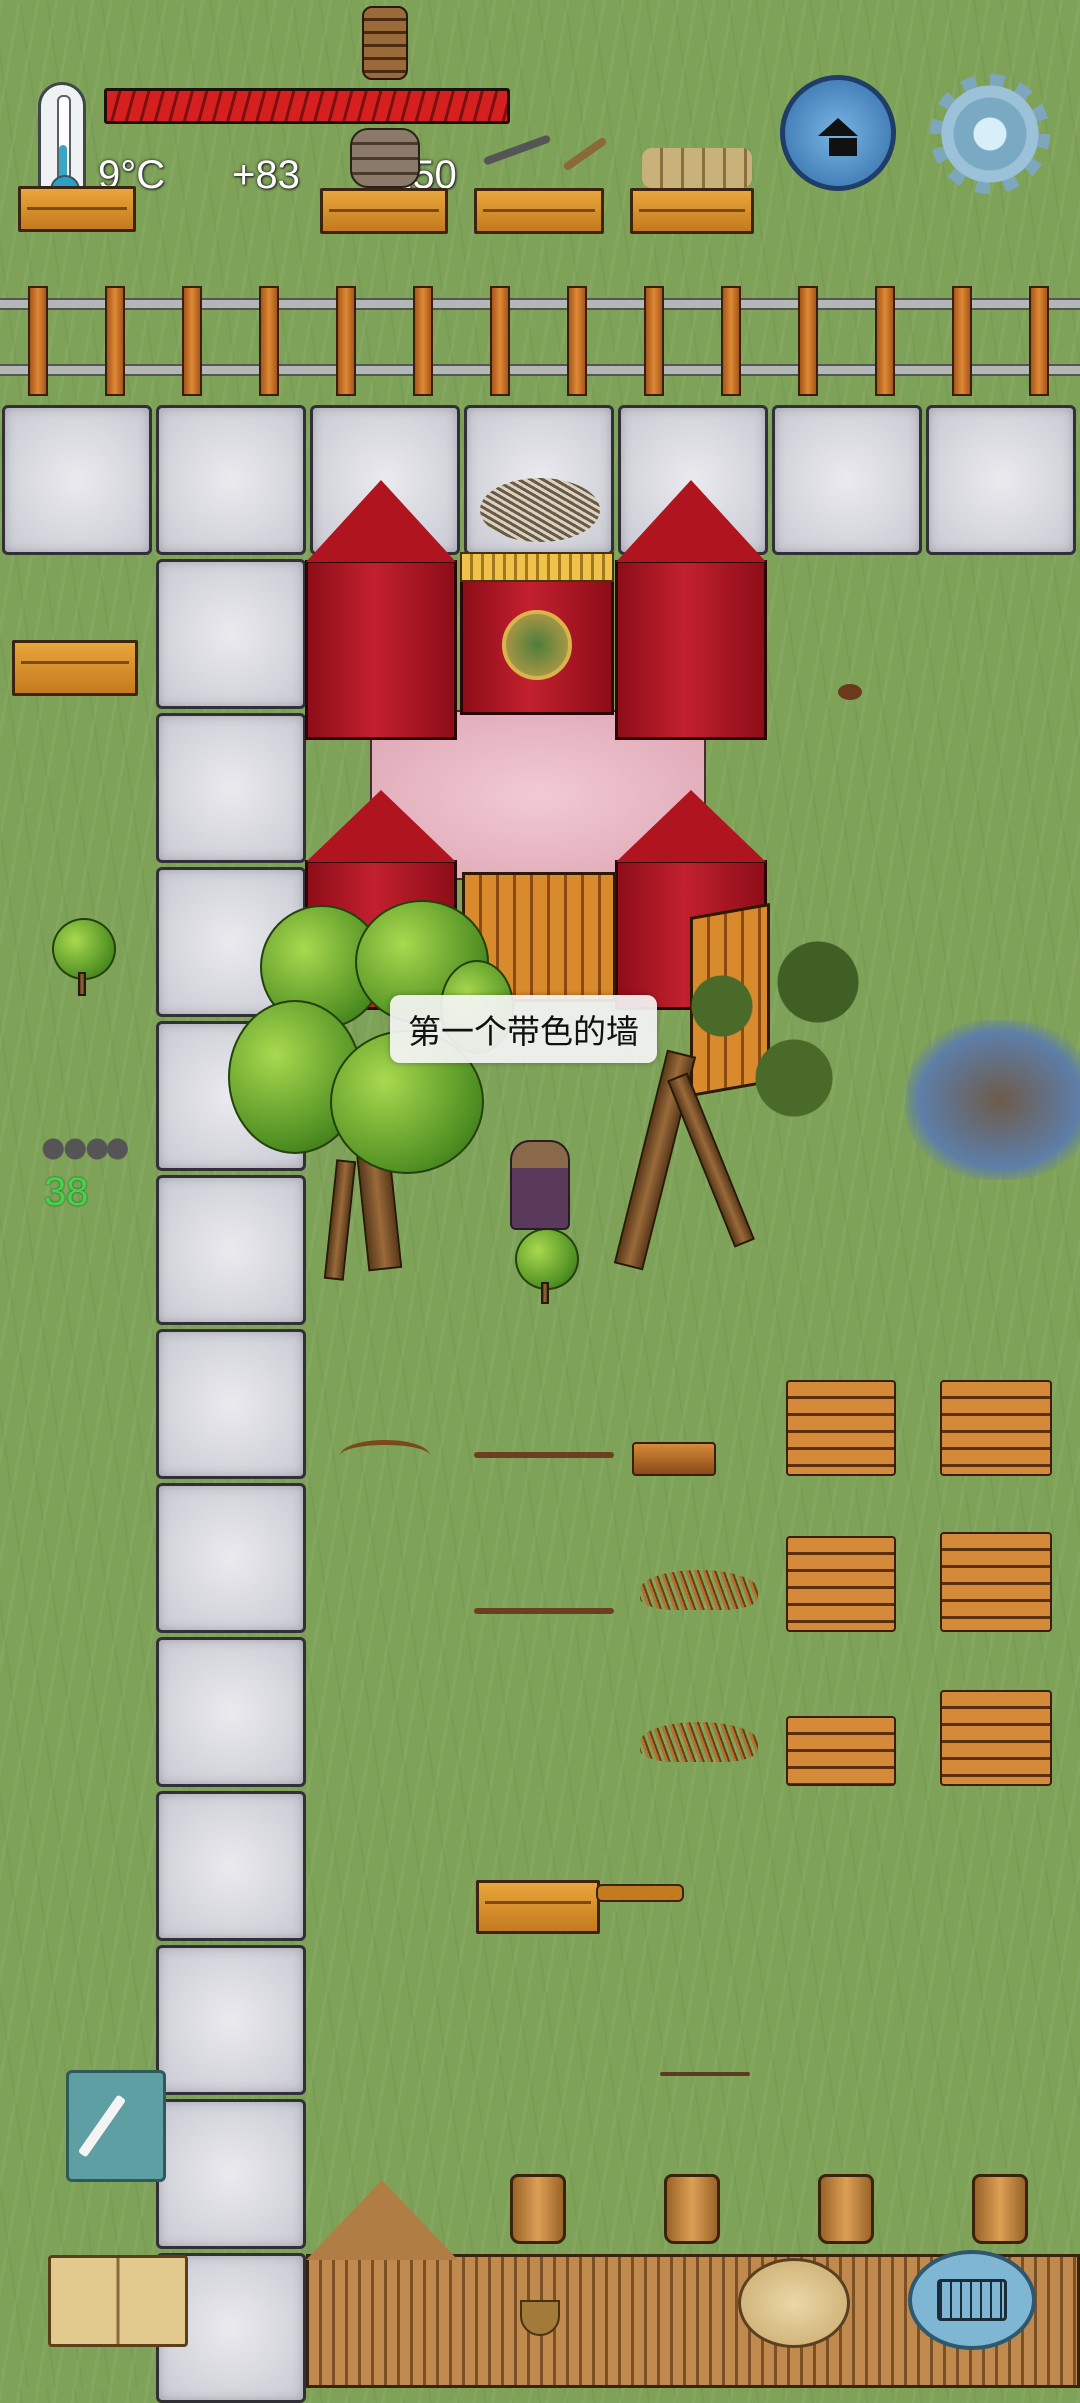 This screenshot has width=1080, height=2403. What do you see at coordinates (523, 1029) in the screenshot?
I see `wall-name-label: 第一个带色的墙` at bounding box center [523, 1029].